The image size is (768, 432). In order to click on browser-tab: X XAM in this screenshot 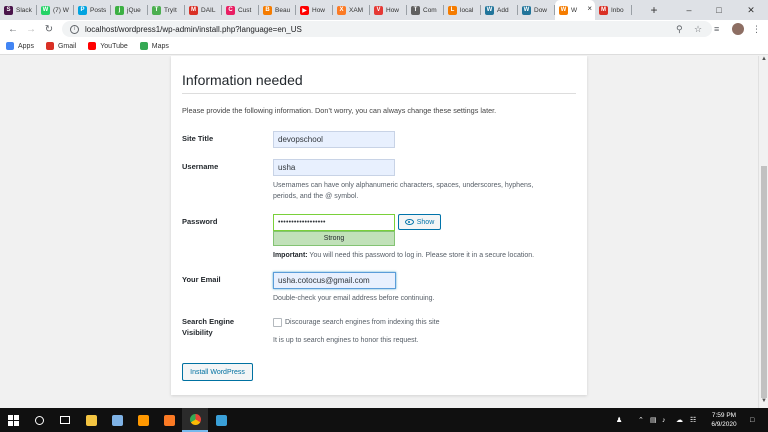, I will do `click(351, 10)`.